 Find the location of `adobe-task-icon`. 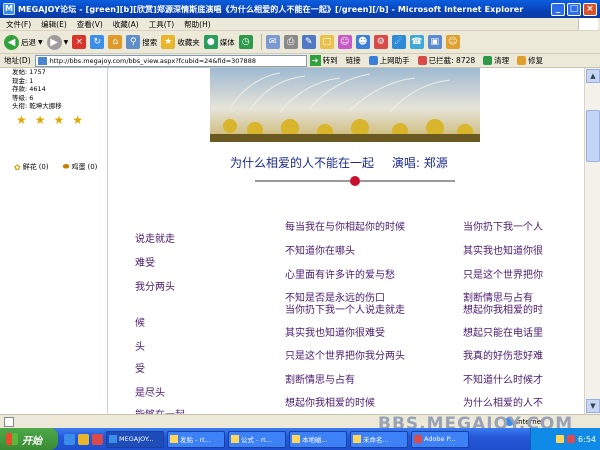

adobe-task-icon is located at coordinates (418, 439).